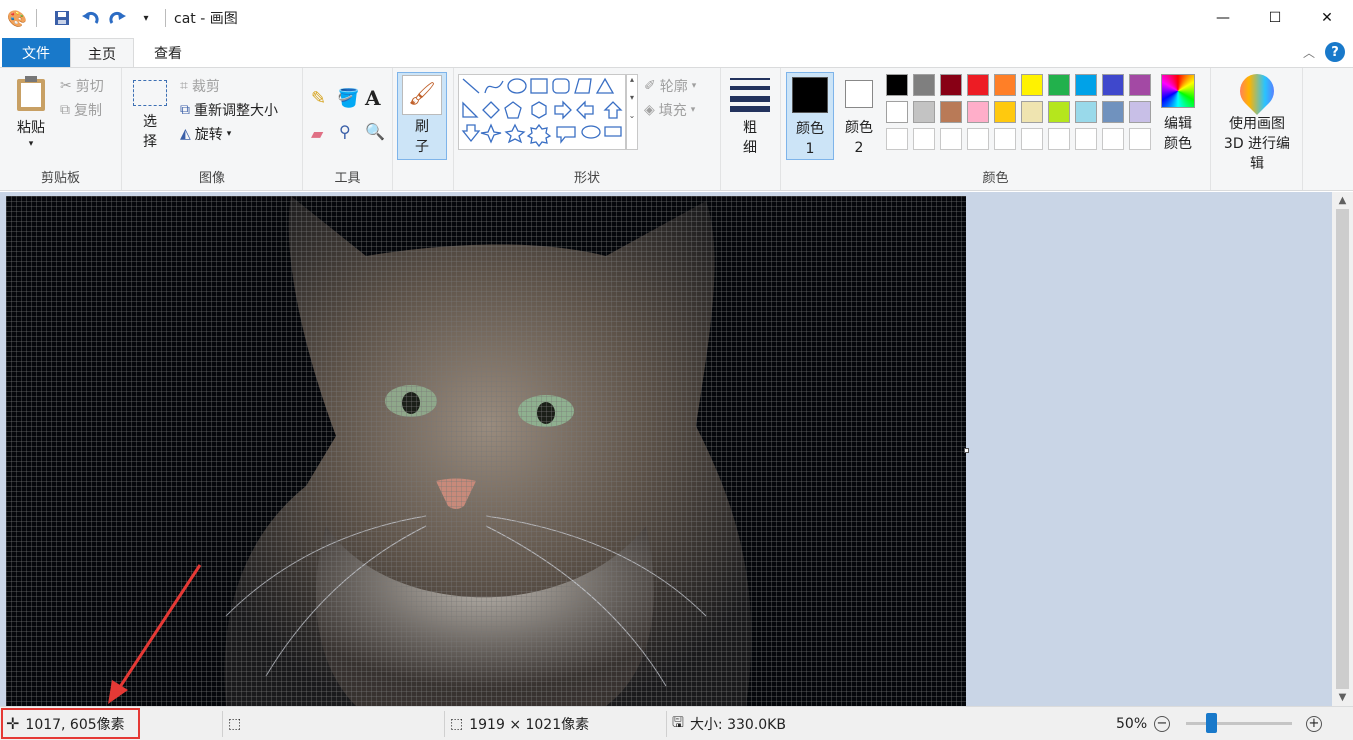 The height and width of the screenshot is (740, 1353). I want to click on group-label: 剪贴板, so click(60, 178).